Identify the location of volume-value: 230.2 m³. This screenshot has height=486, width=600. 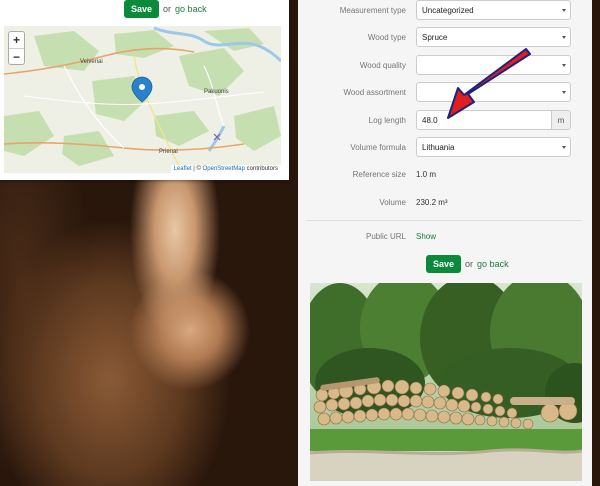
(432, 202).